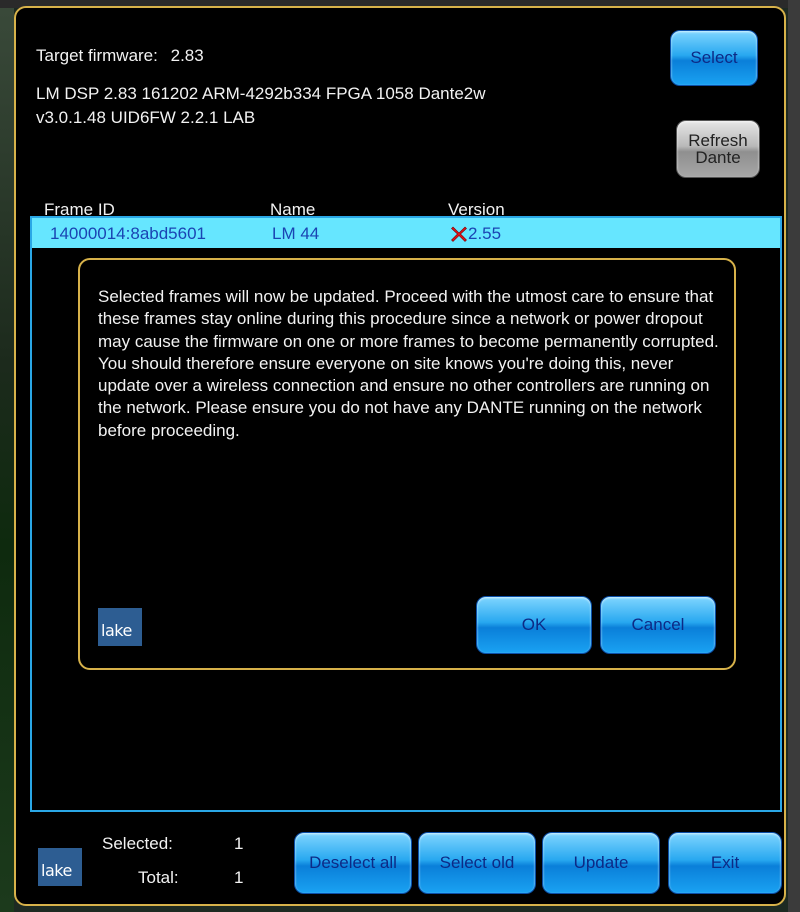 Image resolution: width=800 pixels, height=912 pixels. What do you see at coordinates (296, 233) in the screenshot?
I see `name-cell: LM 44` at bounding box center [296, 233].